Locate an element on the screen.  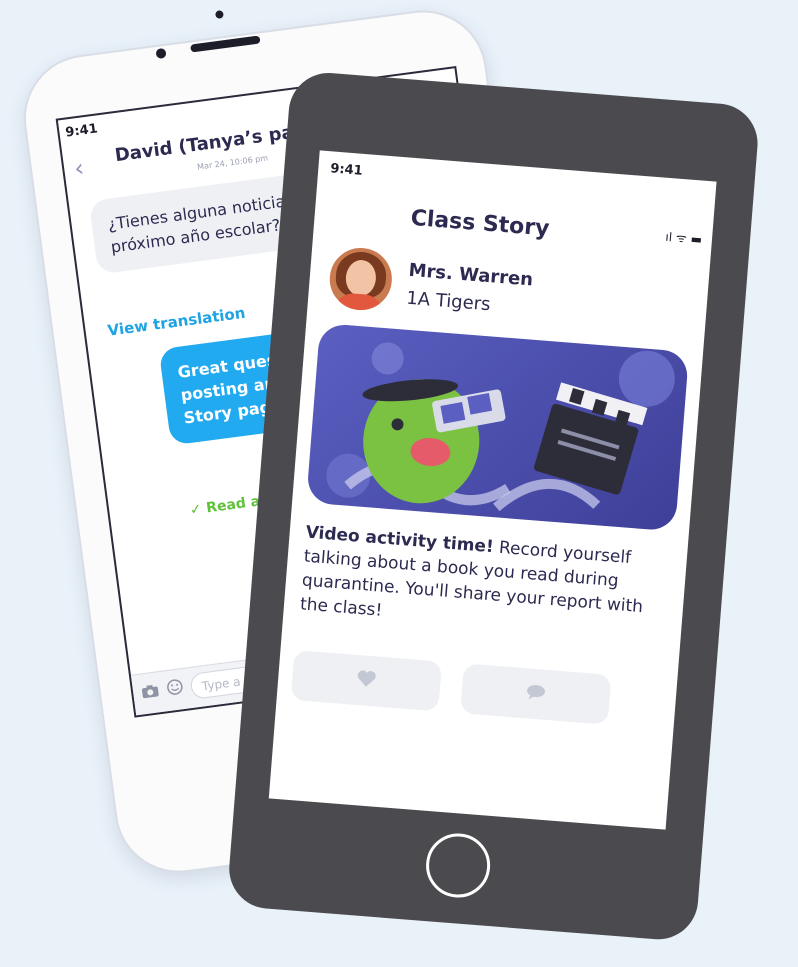
avatar is located at coordinates (361, 279).